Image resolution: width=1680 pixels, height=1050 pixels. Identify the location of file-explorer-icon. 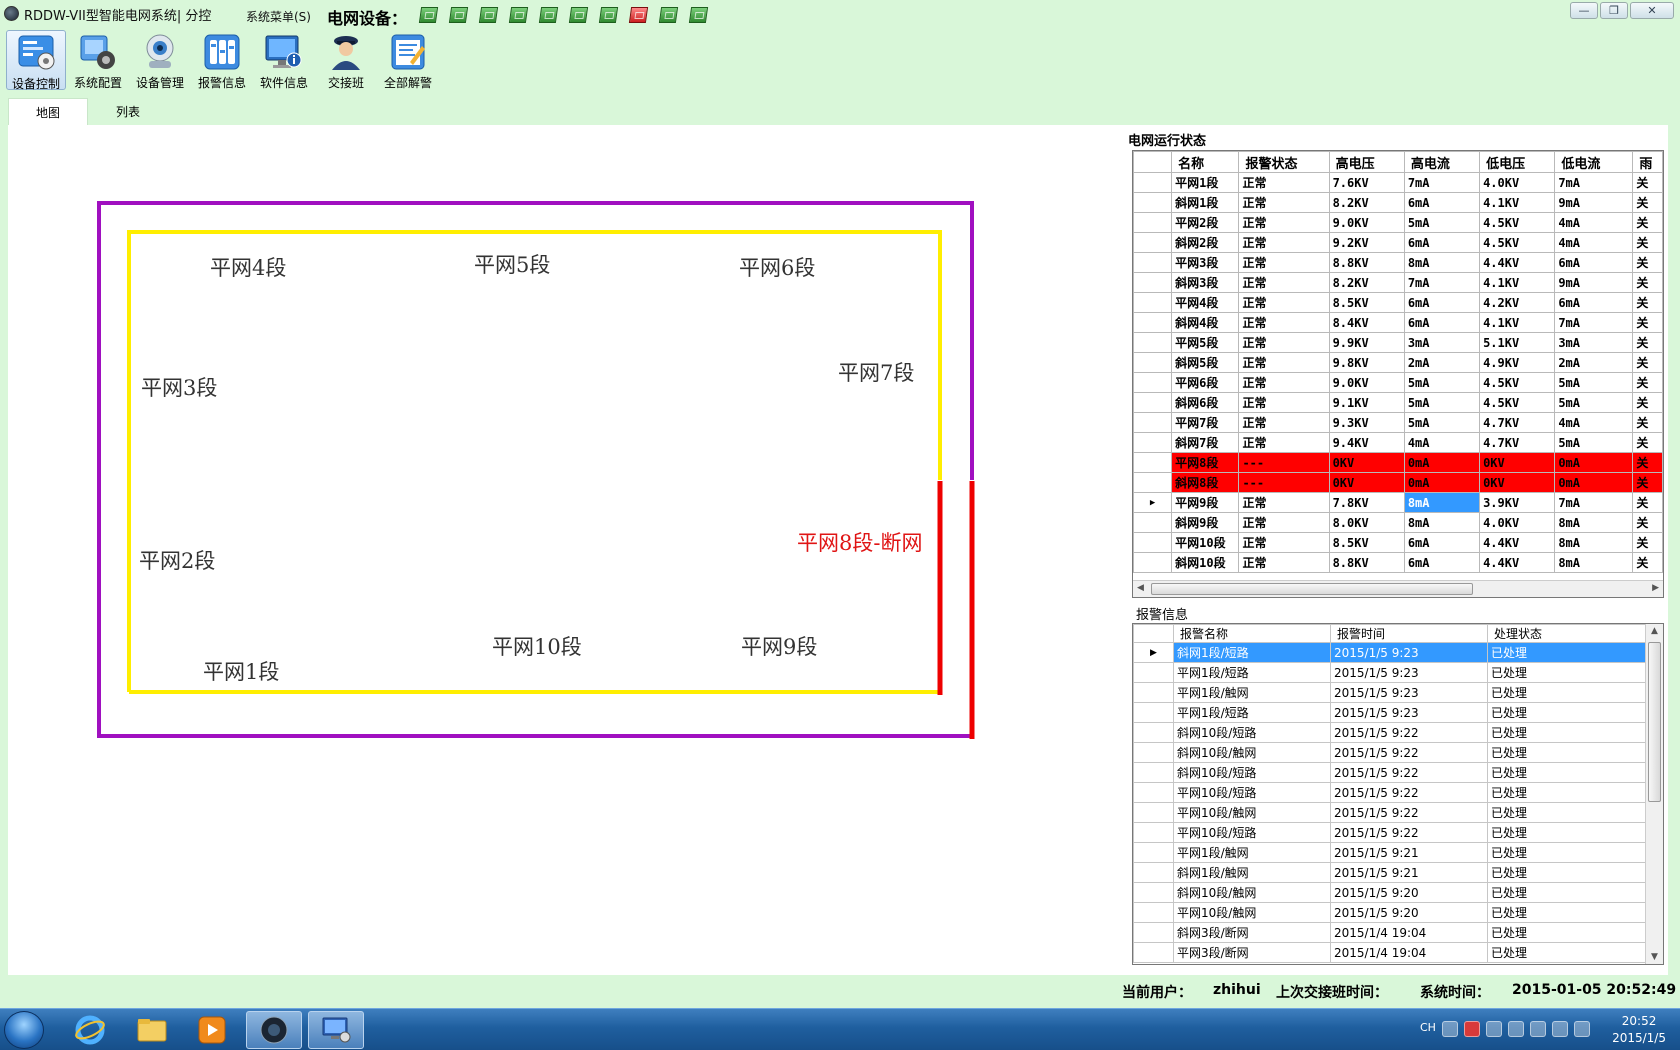
(152, 1030).